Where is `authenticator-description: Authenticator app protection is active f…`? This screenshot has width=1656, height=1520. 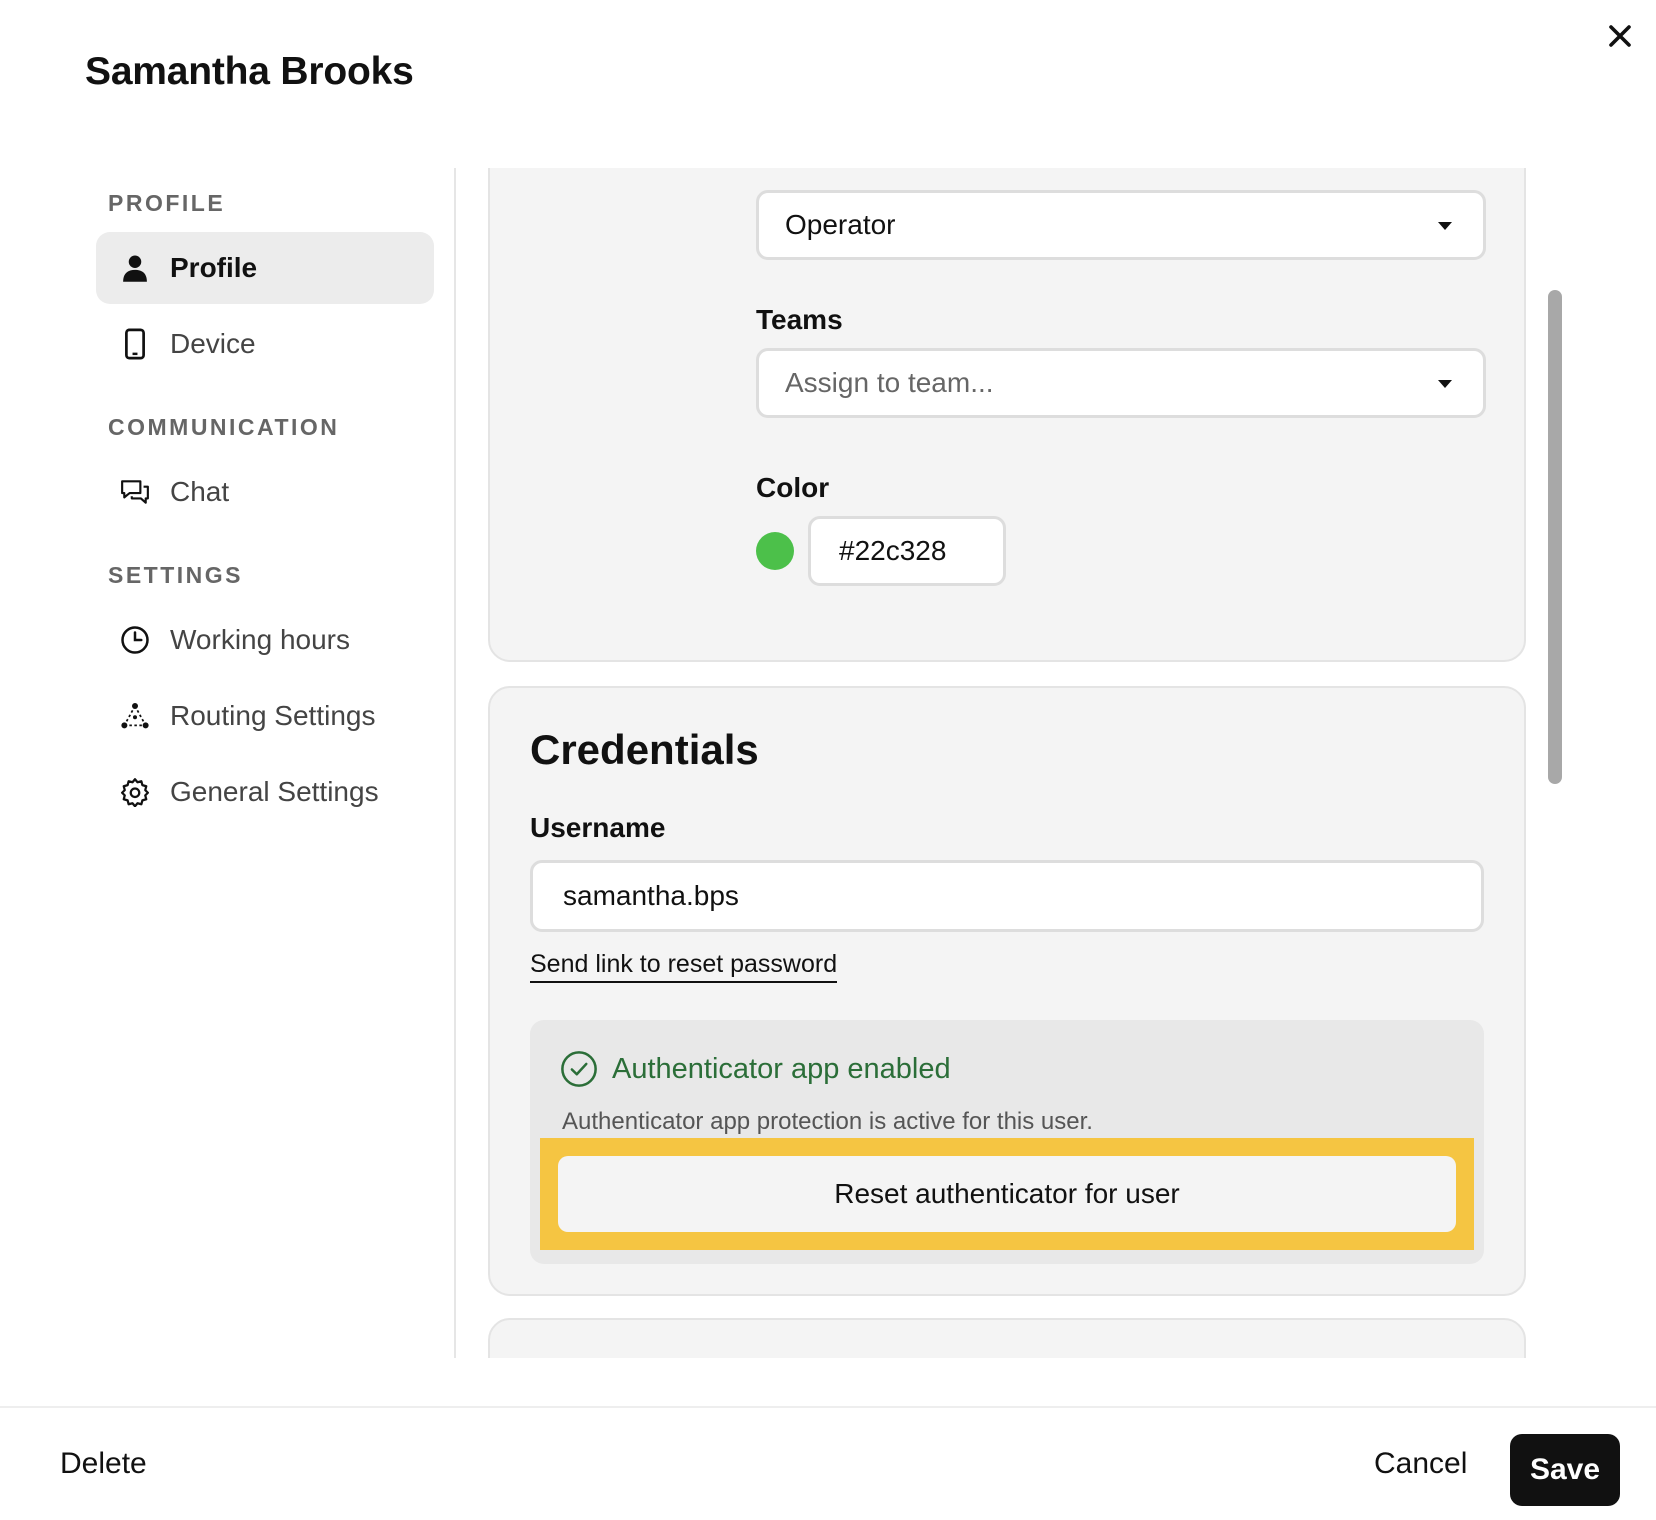 authenticator-description: Authenticator app protection is active f… is located at coordinates (827, 1121).